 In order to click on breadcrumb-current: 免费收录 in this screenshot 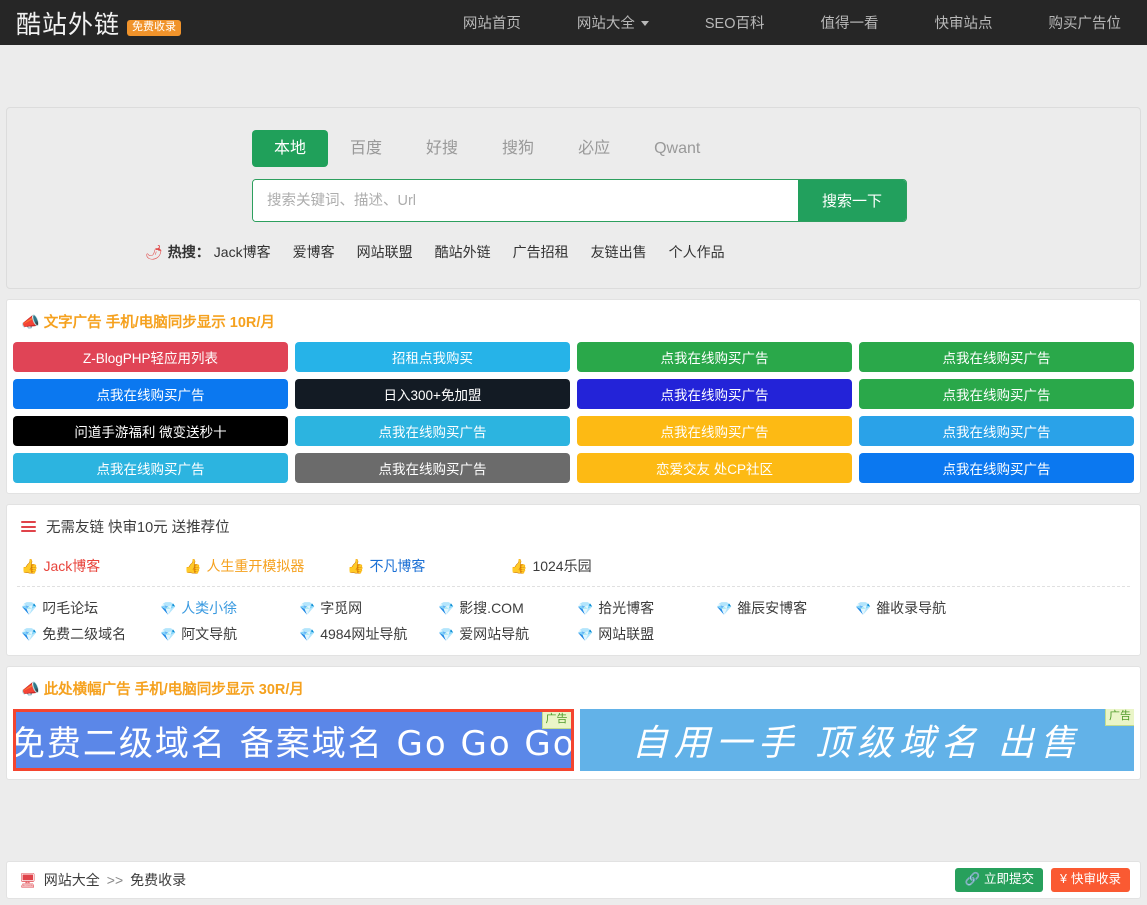, I will do `click(158, 880)`.